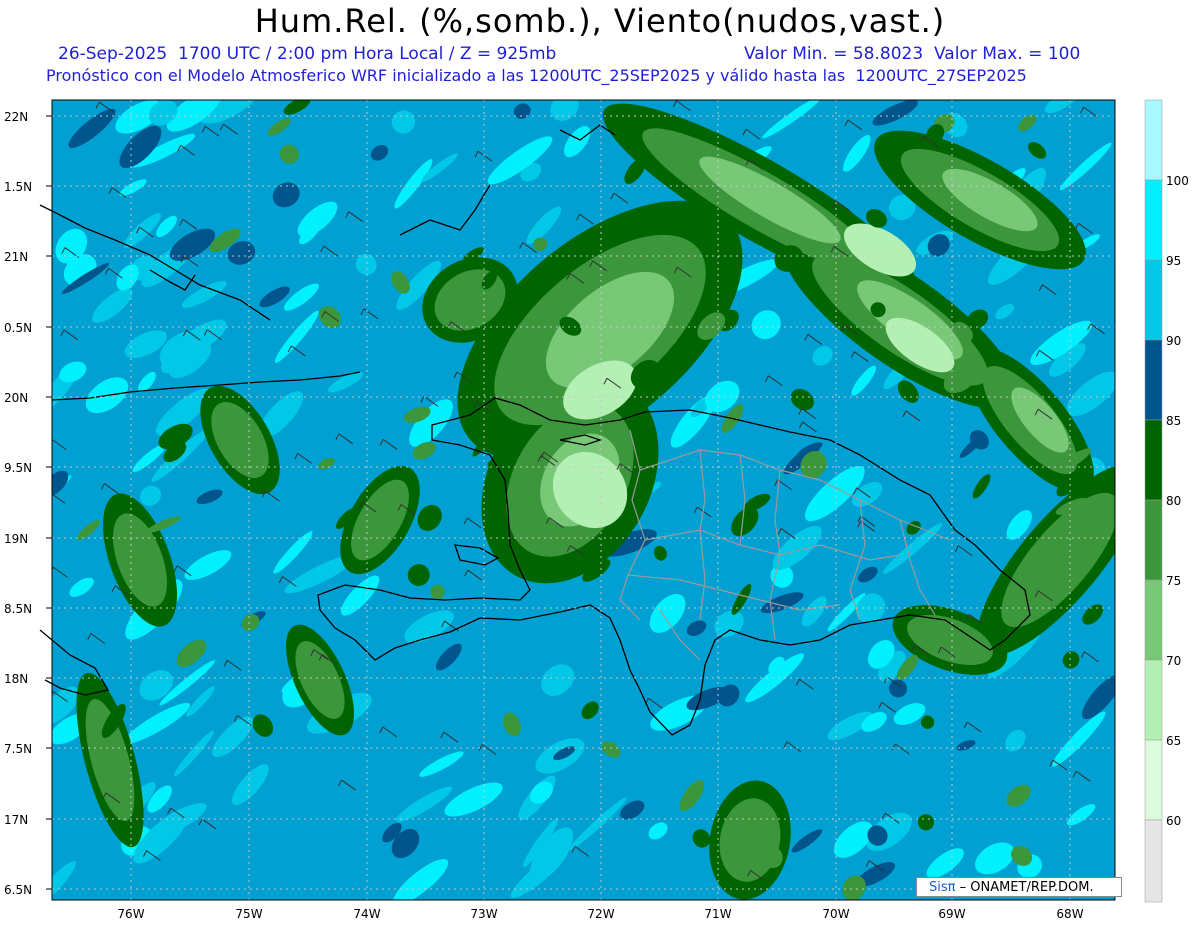  I want to click on lon-label: 75W, so click(248, 914).